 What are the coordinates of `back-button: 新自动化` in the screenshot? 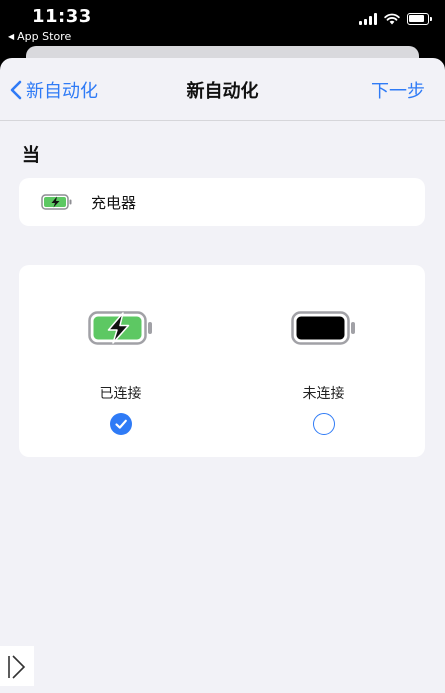 It's located at (54, 90).